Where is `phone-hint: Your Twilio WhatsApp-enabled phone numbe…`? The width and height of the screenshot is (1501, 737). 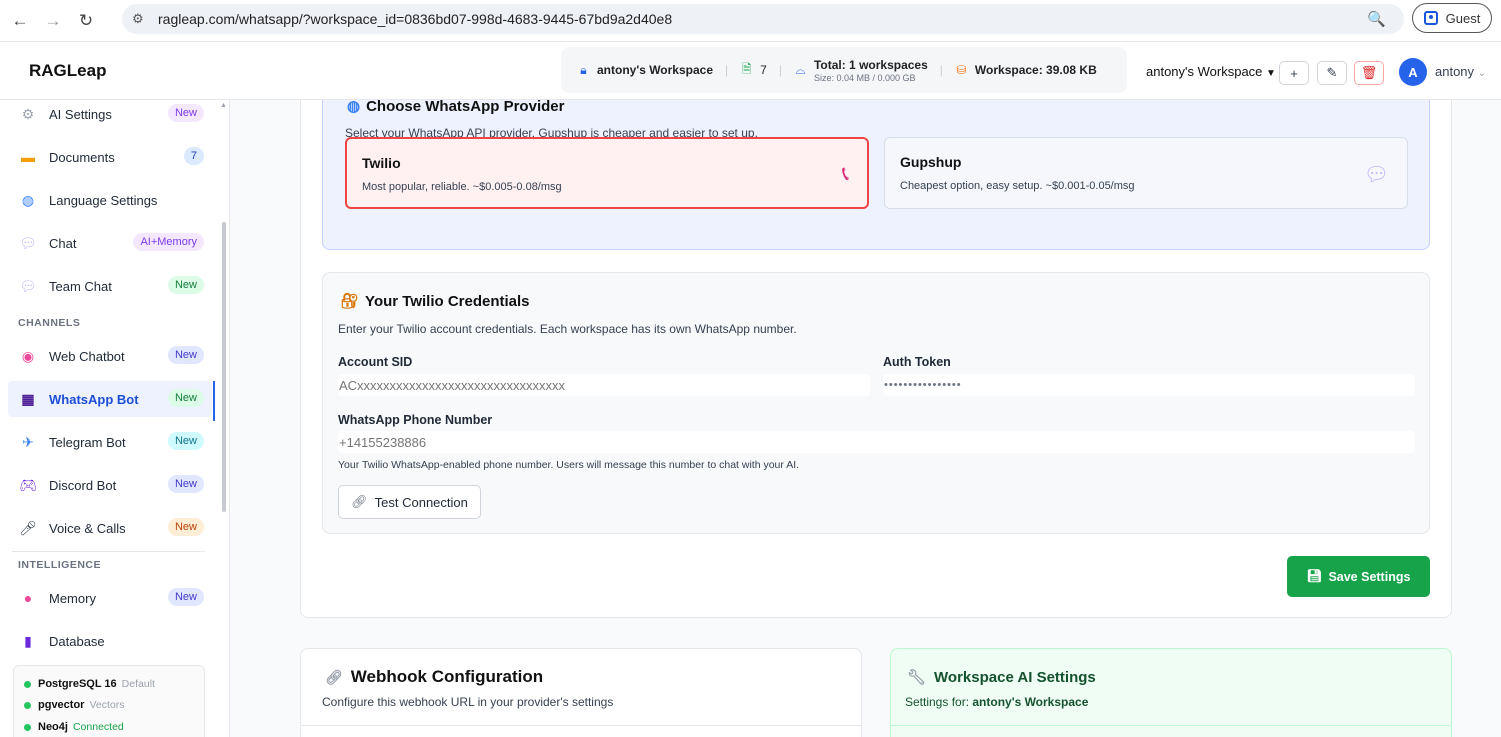 phone-hint: Your Twilio WhatsApp-enabled phone numbe… is located at coordinates (569, 465).